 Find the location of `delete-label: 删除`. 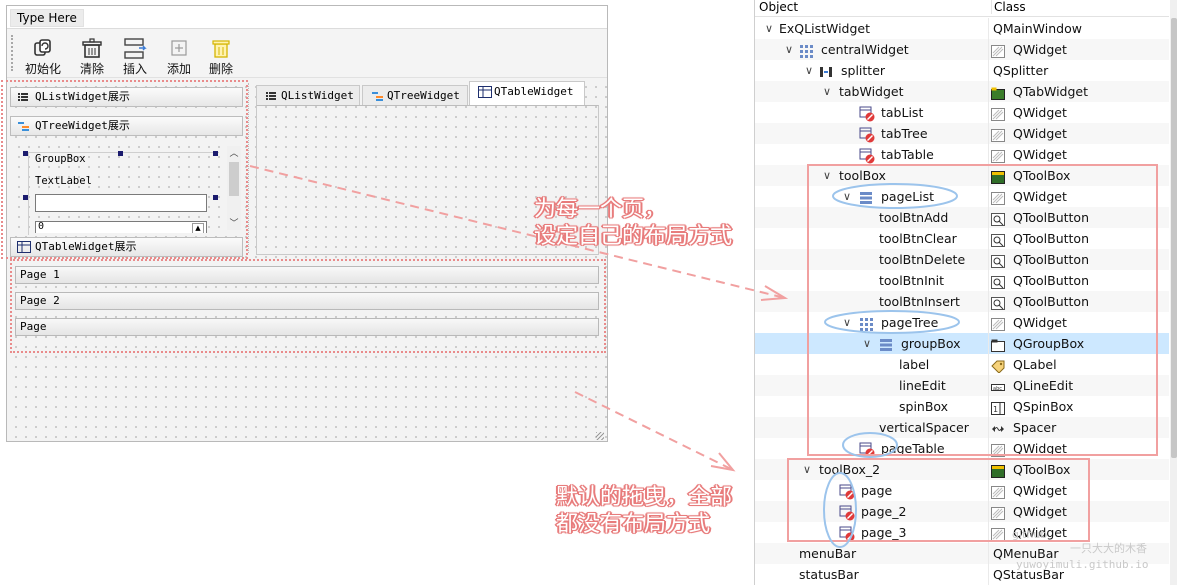

delete-label: 删除 is located at coordinates (220, 69).